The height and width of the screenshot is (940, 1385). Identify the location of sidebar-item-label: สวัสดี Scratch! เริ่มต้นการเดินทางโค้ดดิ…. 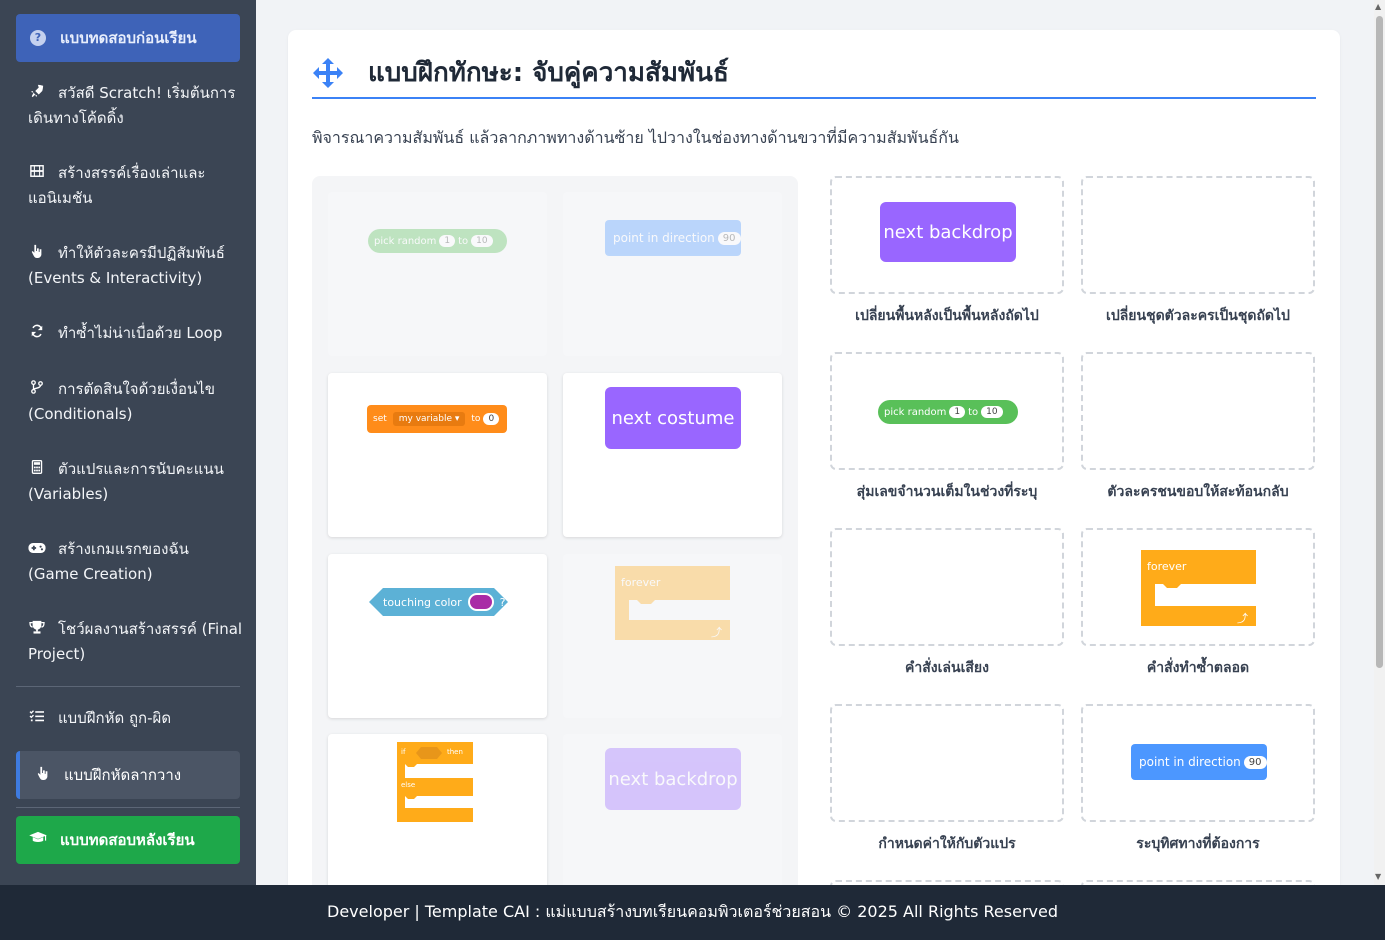
(132, 105).